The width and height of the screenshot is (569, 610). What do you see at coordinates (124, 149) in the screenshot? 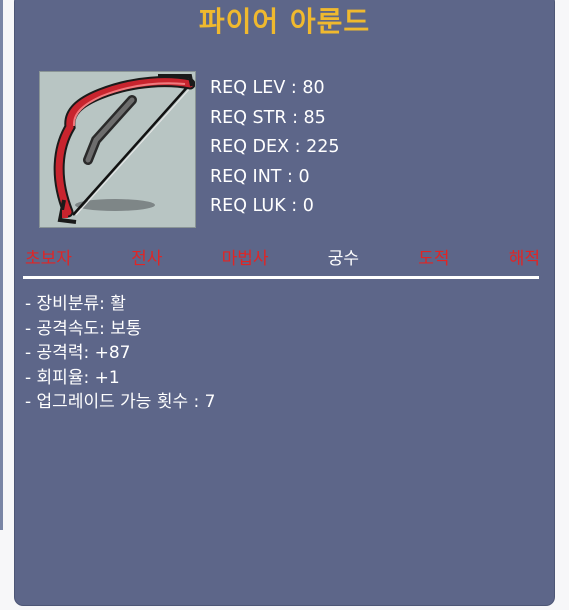
I see `bow-illustration` at bounding box center [124, 149].